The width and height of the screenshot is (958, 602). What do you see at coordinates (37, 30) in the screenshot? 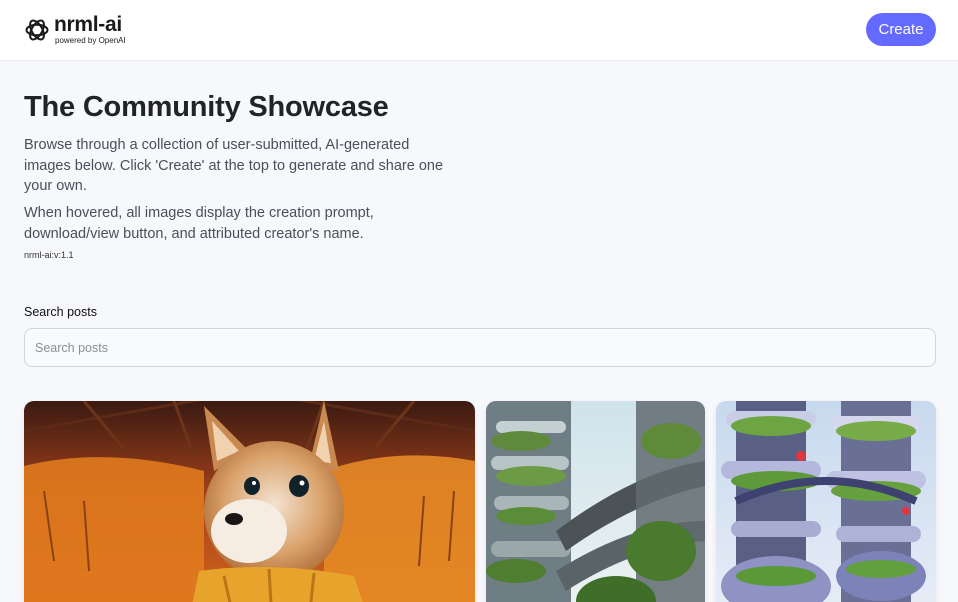
I see `openai-logo-icon` at bounding box center [37, 30].